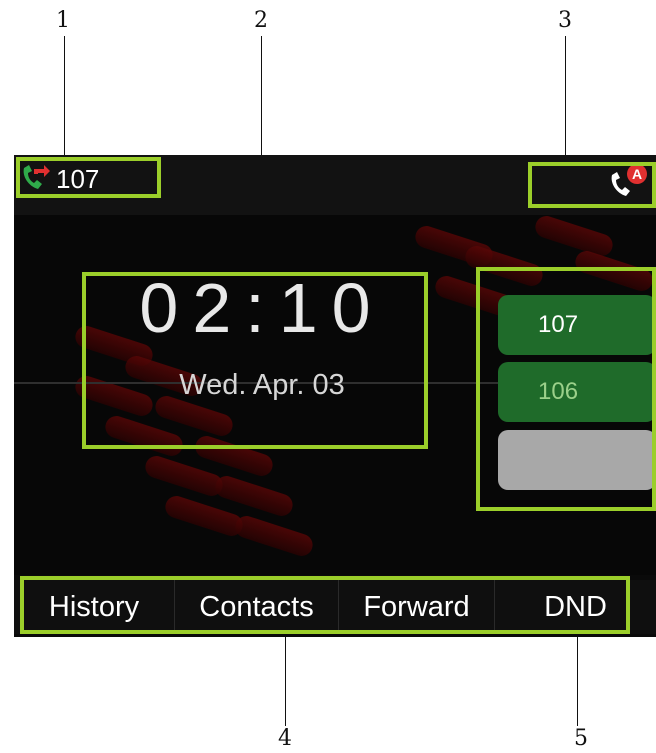 Image resolution: width=656 pixels, height=753 pixels. Describe the element at coordinates (261, 20) in the screenshot. I see `callout-2: 2` at that location.